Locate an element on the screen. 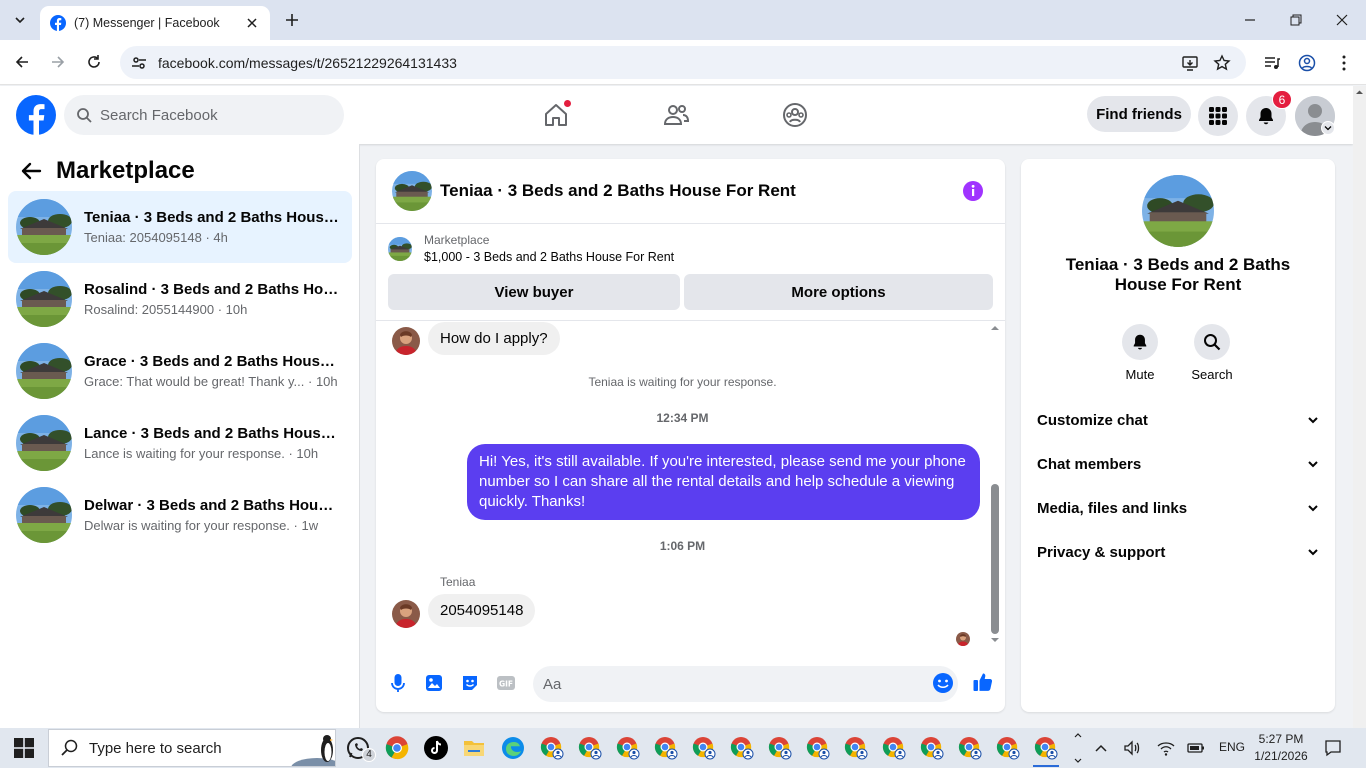 The width and height of the screenshot is (1366, 768). friends-icon is located at coordinates (676, 115).